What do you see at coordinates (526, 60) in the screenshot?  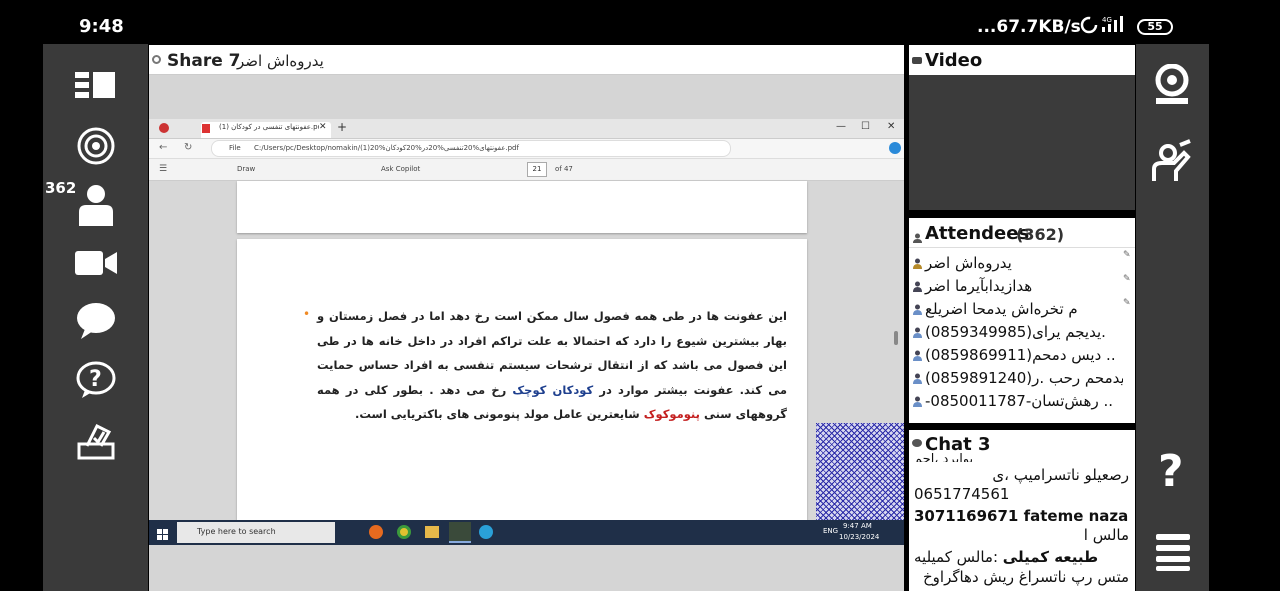 I see `share-header: Share 7 یدروه‌اش اضر` at bounding box center [526, 60].